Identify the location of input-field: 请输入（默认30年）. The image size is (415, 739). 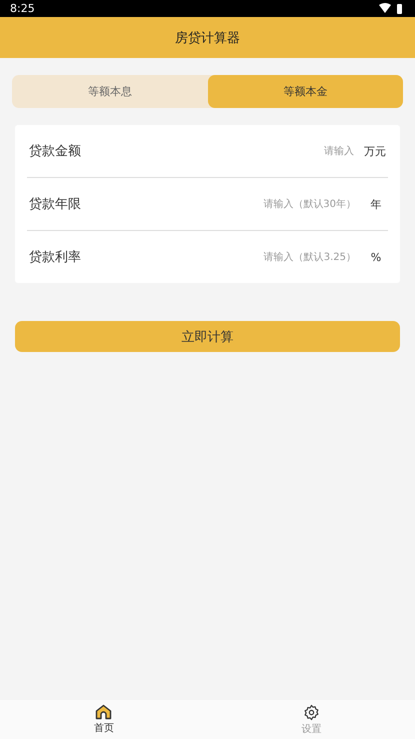
(223, 204).